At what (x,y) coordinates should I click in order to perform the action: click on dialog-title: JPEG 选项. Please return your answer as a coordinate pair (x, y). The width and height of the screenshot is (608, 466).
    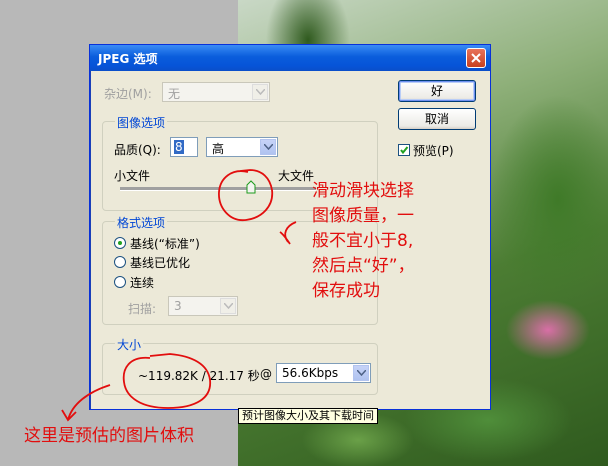
    Looking at the image, I should click on (128, 59).